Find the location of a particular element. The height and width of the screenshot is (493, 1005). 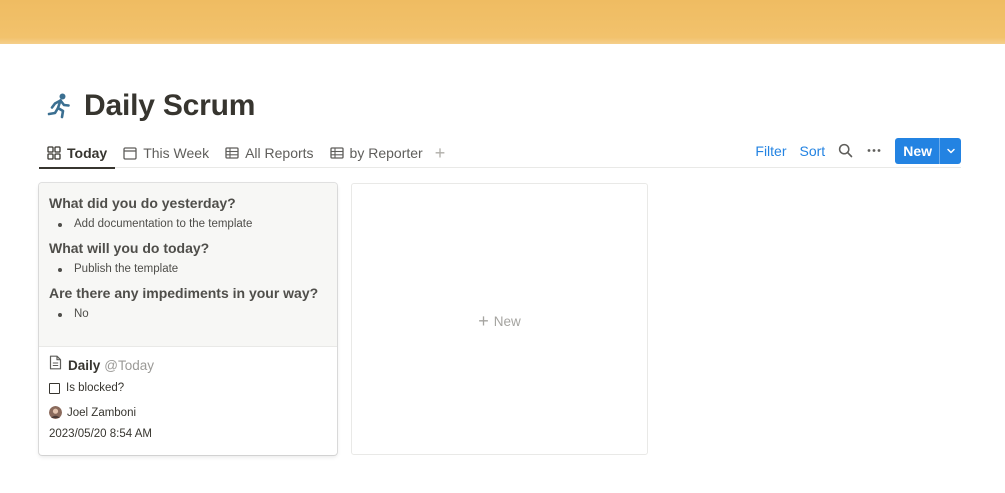

tab-all-reports: All Reports is located at coordinates (269, 152).